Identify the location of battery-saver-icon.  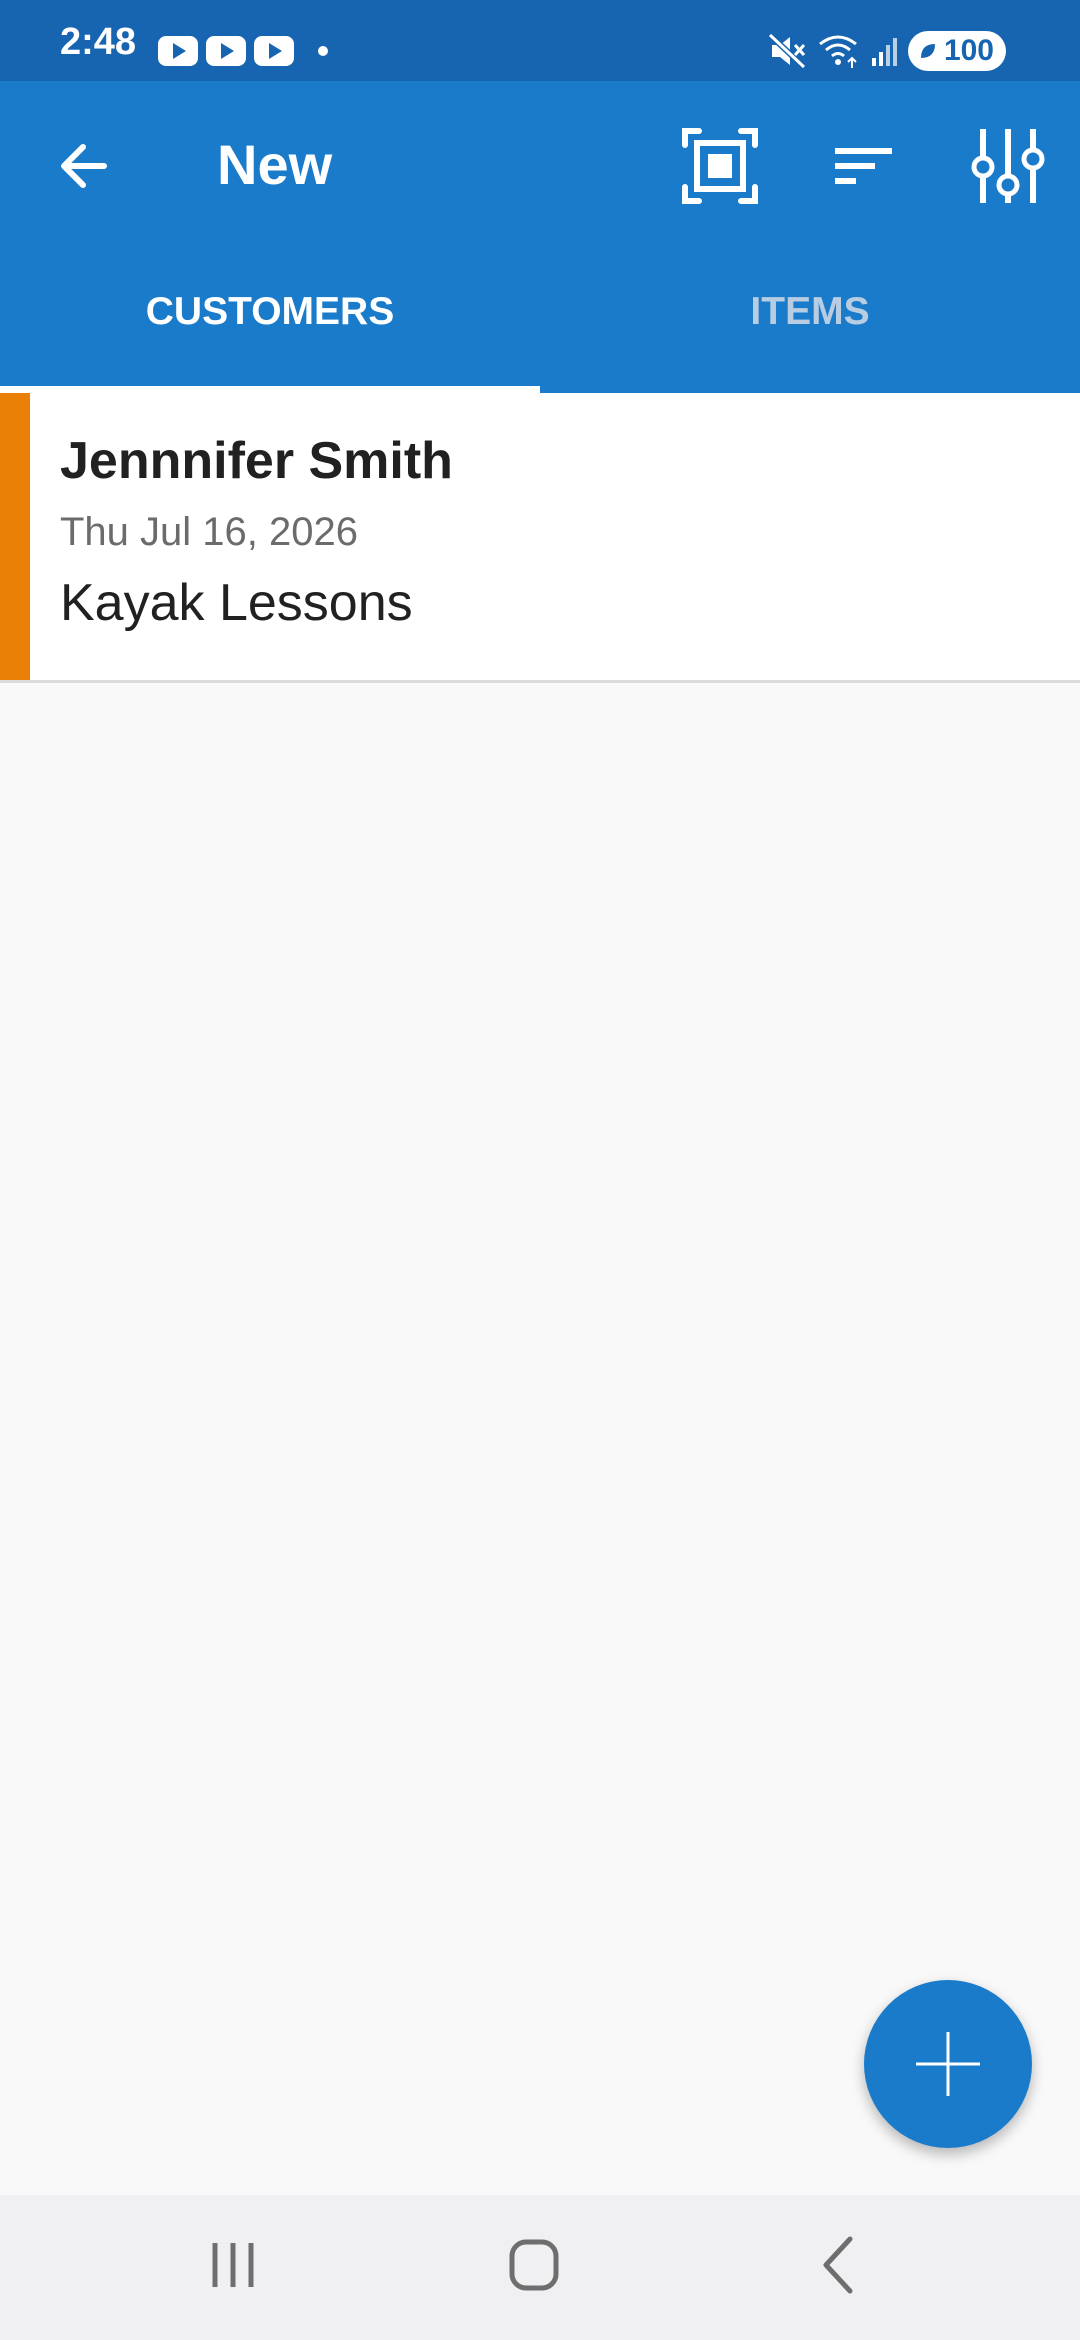
(928, 51).